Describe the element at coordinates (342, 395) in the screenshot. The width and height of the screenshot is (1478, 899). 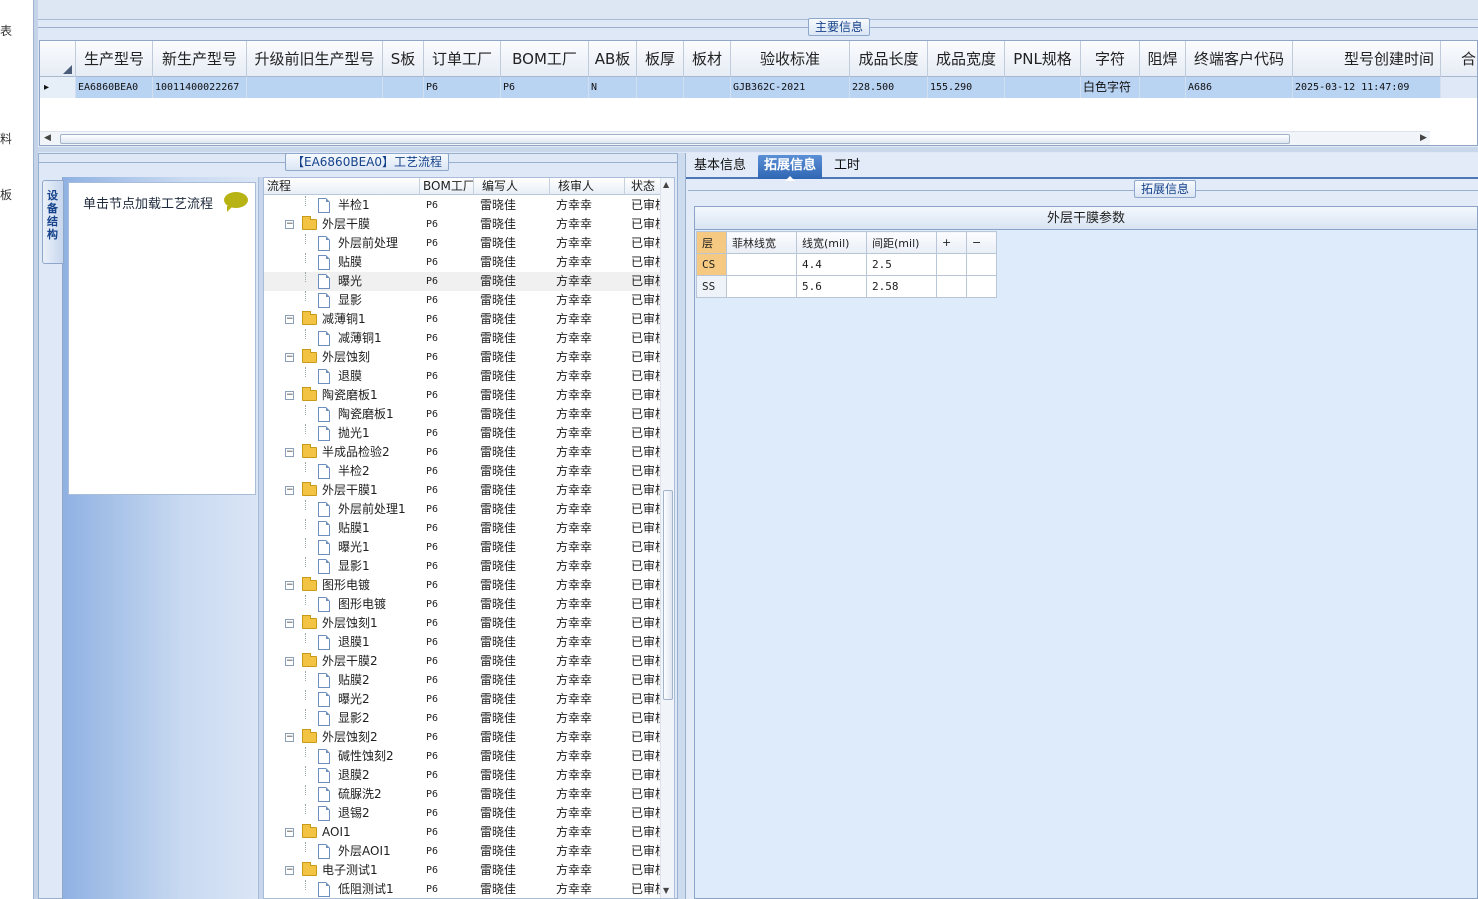
I see `tree-node: − 陶瓷磨板1` at that location.